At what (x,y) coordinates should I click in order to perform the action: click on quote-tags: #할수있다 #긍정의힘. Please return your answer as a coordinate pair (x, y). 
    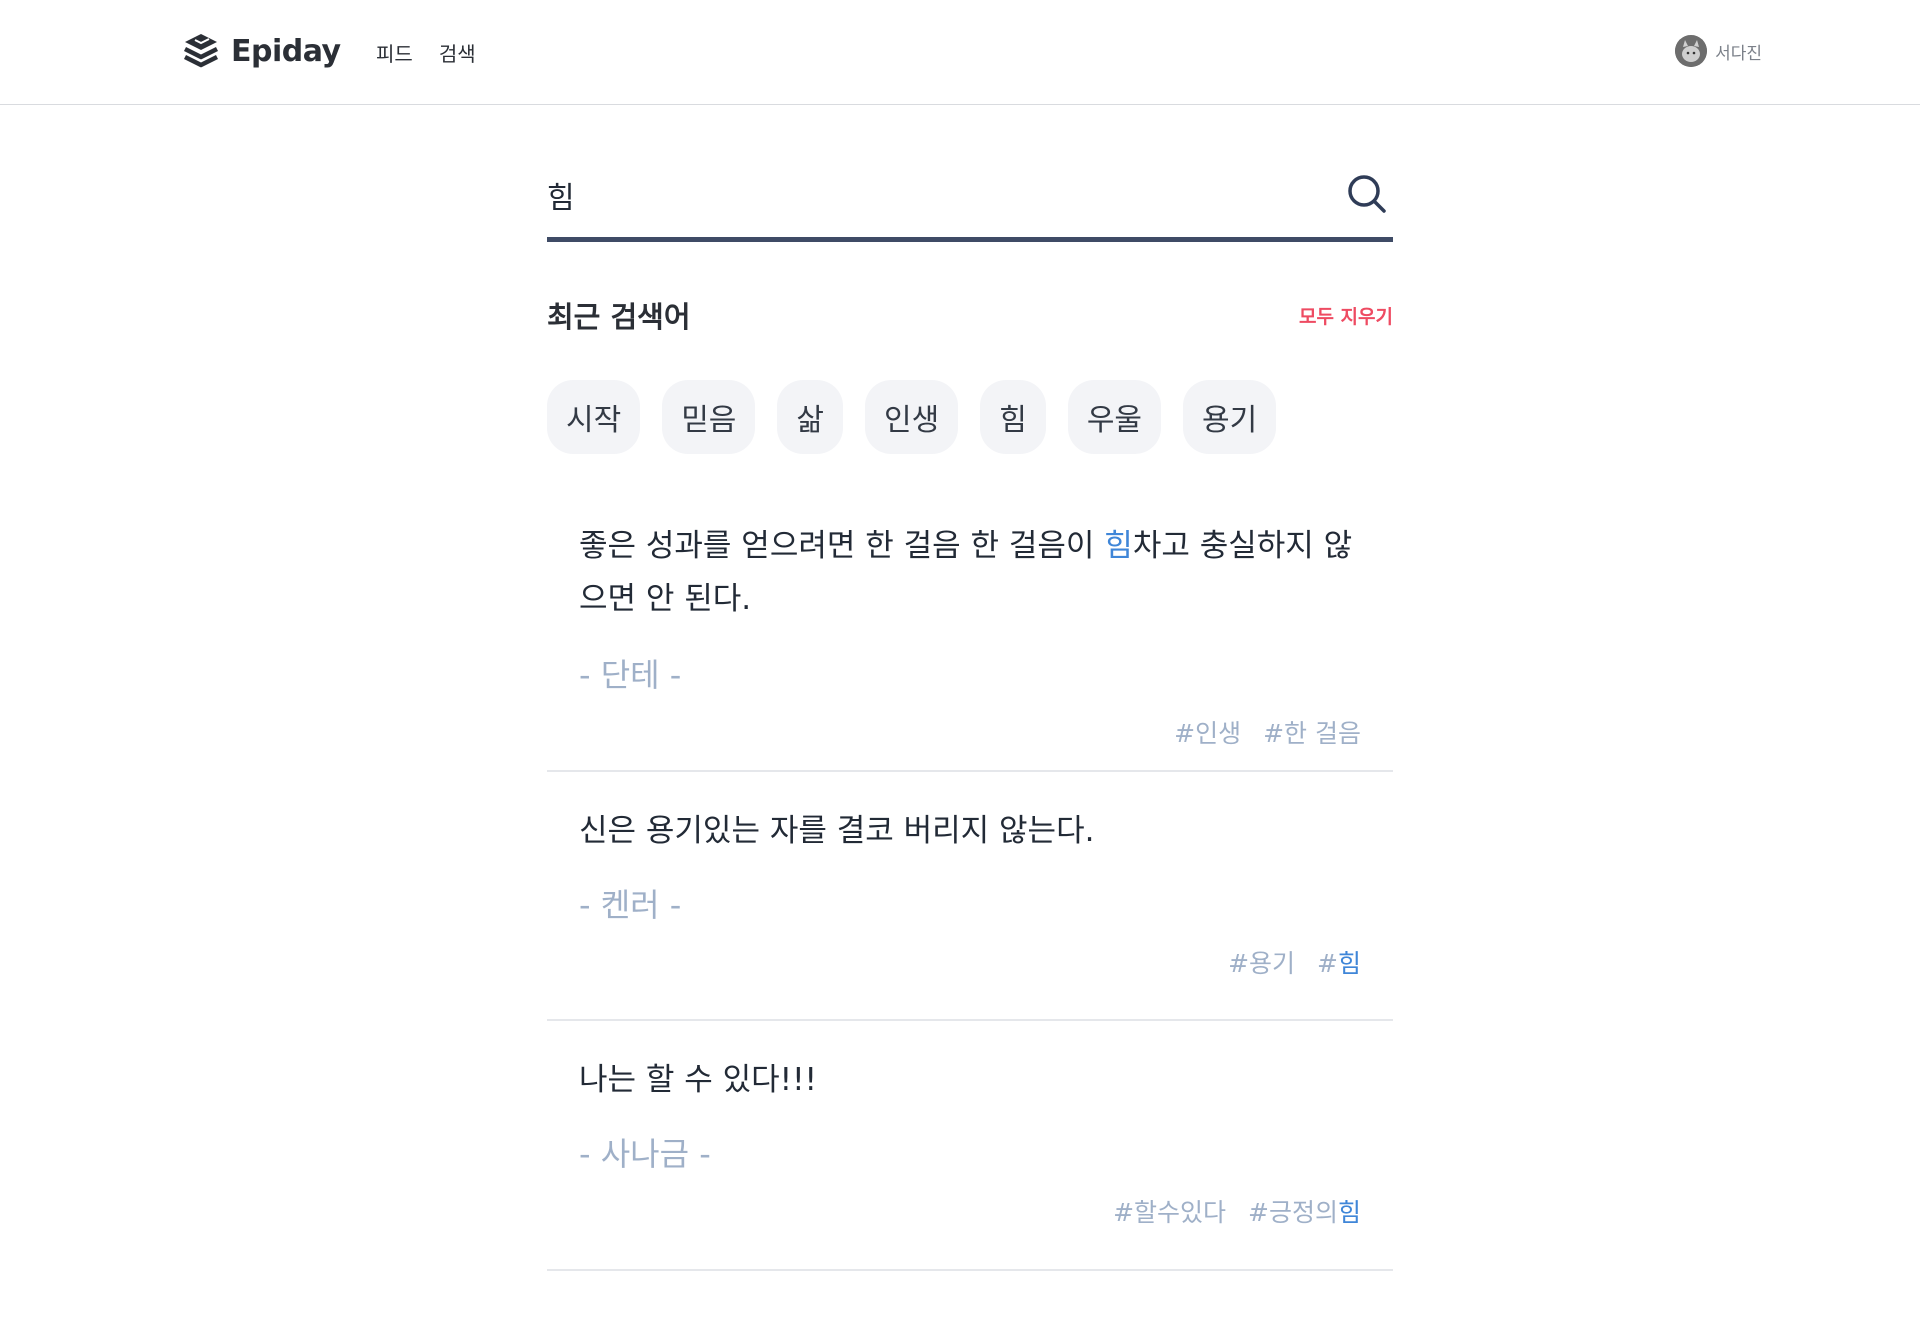
    Looking at the image, I should click on (970, 1211).